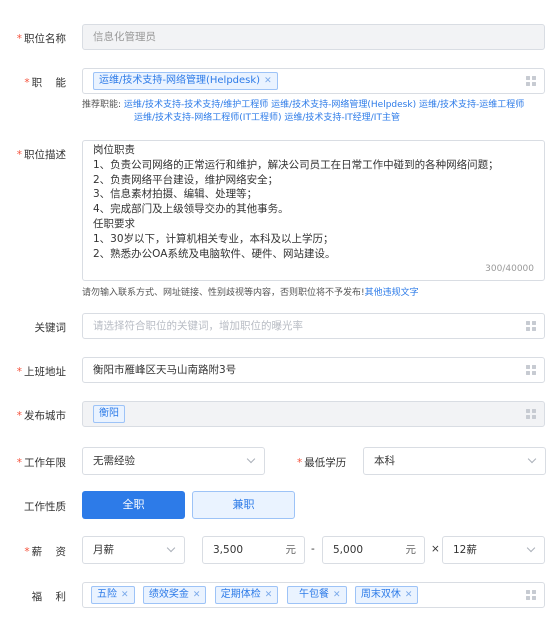  Describe the element at coordinates (133, 505) in the screenshot. I see `fulltime-button: 全职` at that location.